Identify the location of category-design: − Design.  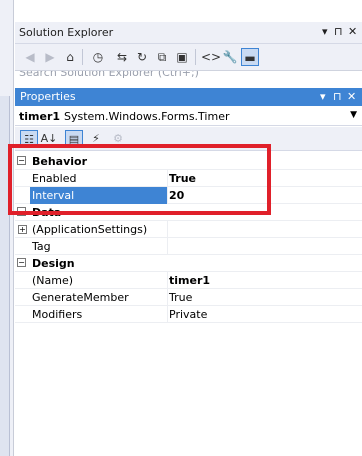
(188, 263).